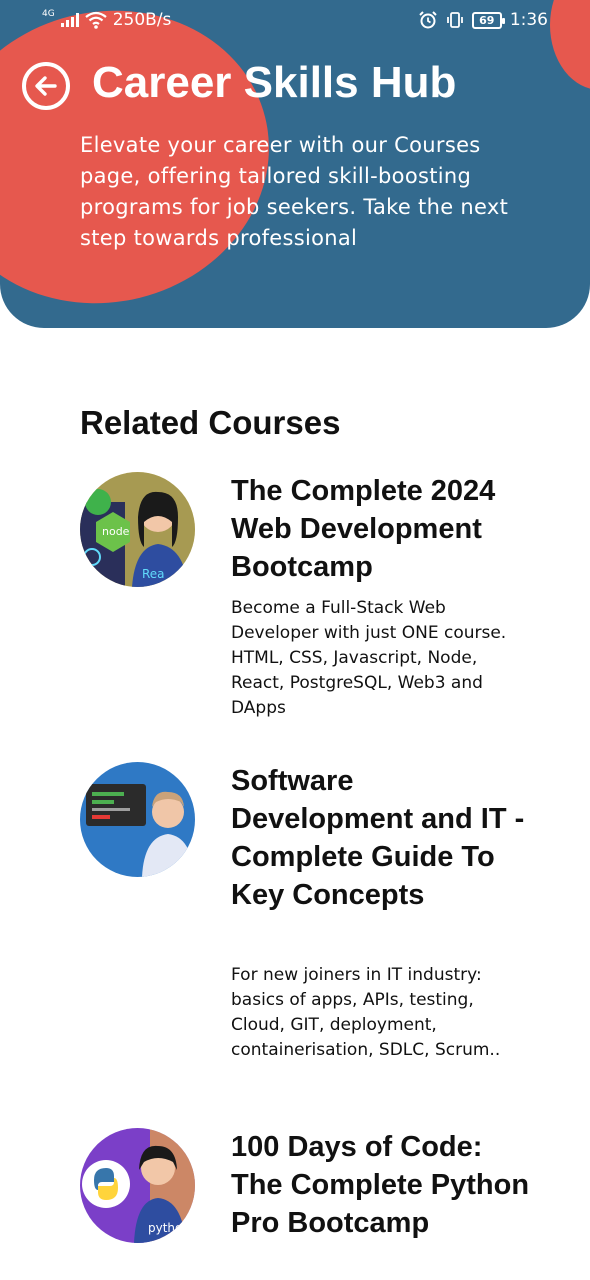 The image size is (590, 1280). I want to click on clock: 1:36, so click(528, 20).